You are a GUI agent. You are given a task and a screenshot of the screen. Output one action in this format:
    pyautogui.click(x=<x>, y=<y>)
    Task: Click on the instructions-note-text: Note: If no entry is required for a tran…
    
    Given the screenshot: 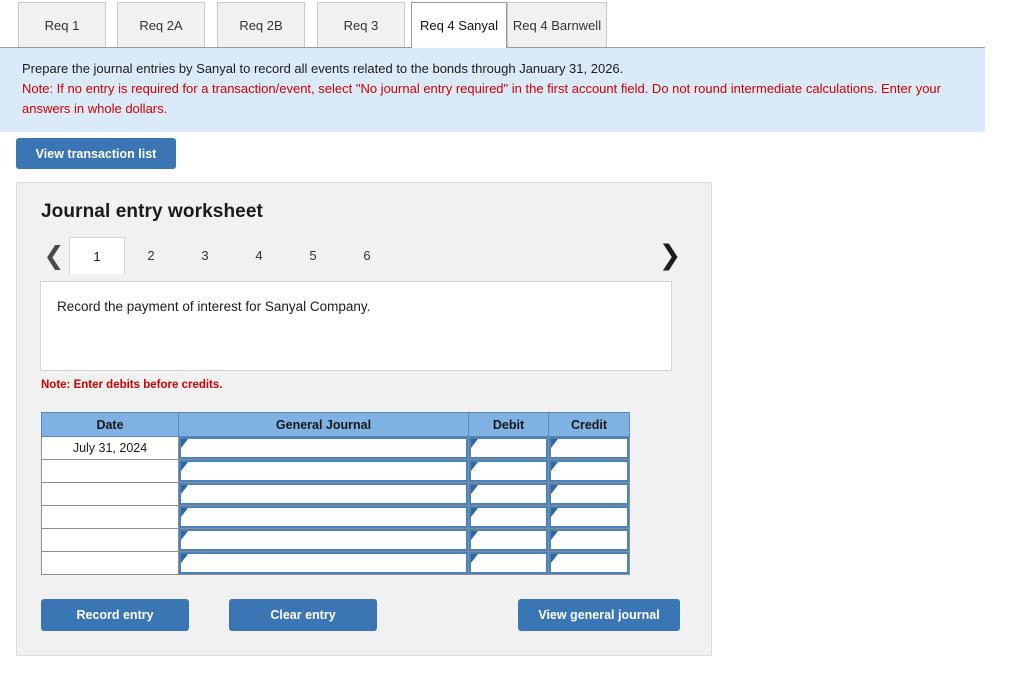 What is the action you would take?
    pyautogui.click(x=481, y=98)
    